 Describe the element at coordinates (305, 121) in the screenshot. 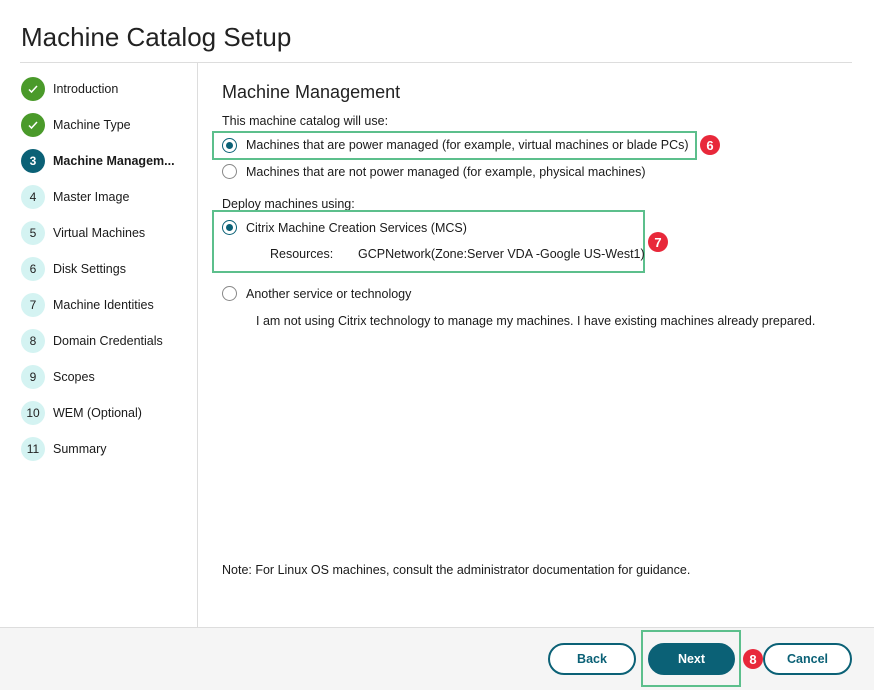

I see `catalog-label: This machine catalog will use:` at that location.